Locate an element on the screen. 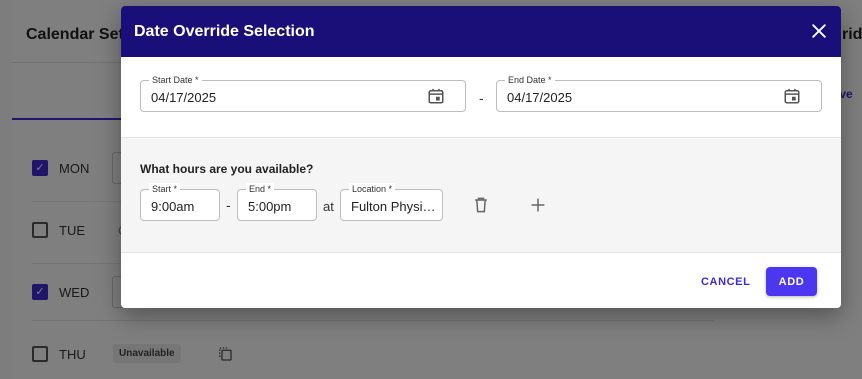  end-date-field: End Date * 04/17/2025 is located at coordinates (659, 93).